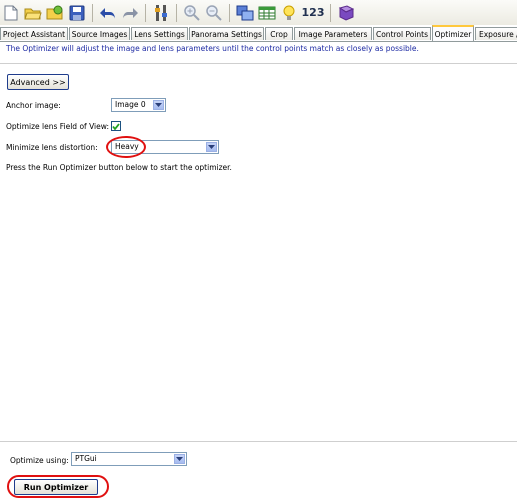 This screenshot has width=517, height=499. I want to click on optimize-using-label: Optimize using:, so click(39, 460).